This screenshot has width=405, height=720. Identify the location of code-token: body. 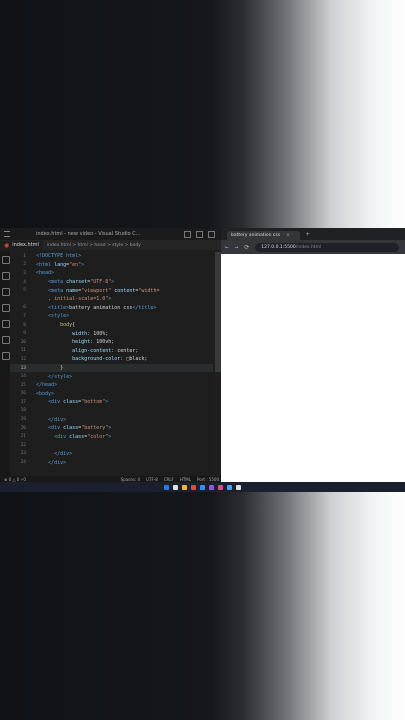
(66, 325).